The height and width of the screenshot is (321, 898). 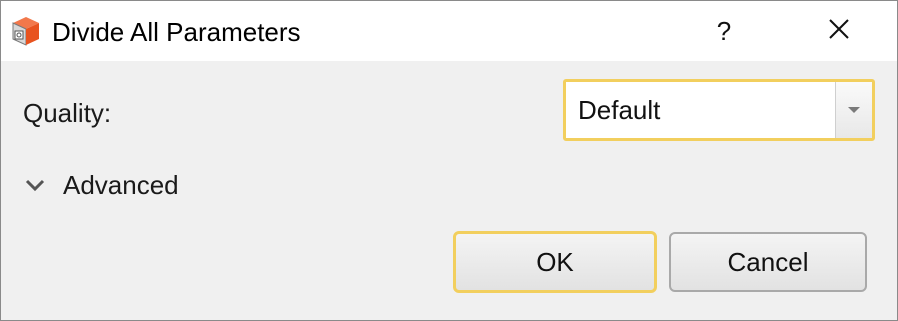 I want to click on close-icon, so click(x=839, y=31).